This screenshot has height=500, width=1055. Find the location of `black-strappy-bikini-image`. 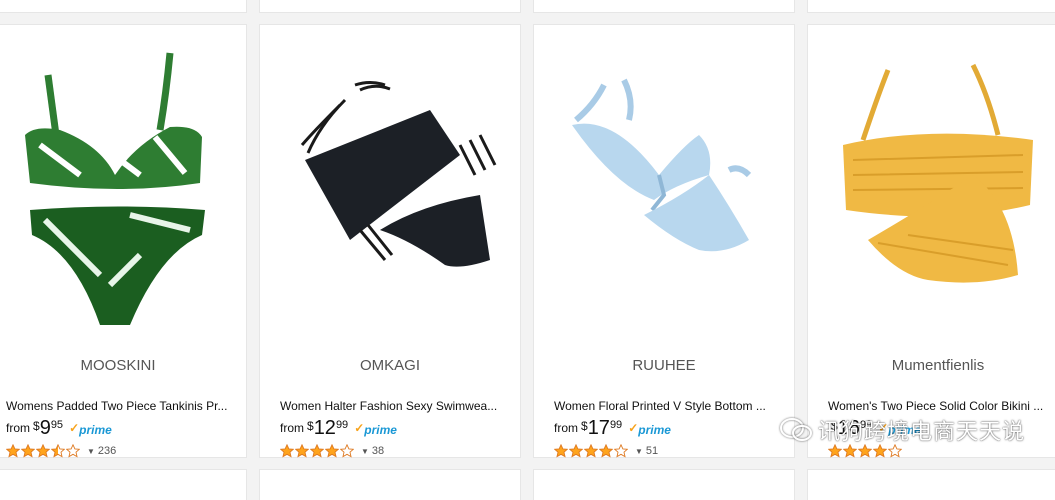

black-strappy-bikini-image is located at coordinates (390, 175).